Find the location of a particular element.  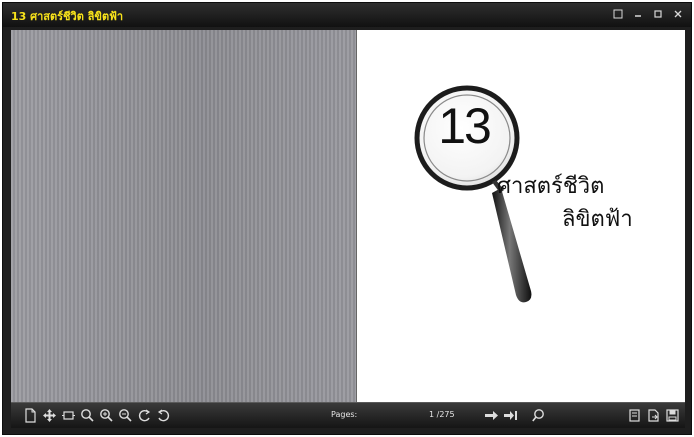

rotate-right-icon is located at coordinates (163, 415).